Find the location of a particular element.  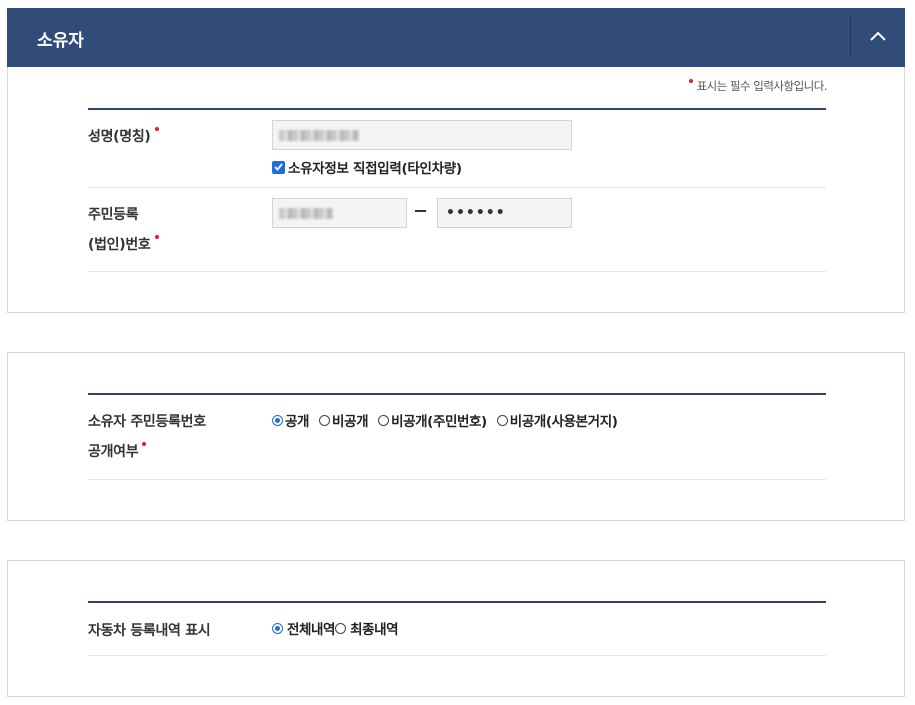

disclosure-label: 소유자 주민등록번호 공개여부 is located at coordinates (147, 437).